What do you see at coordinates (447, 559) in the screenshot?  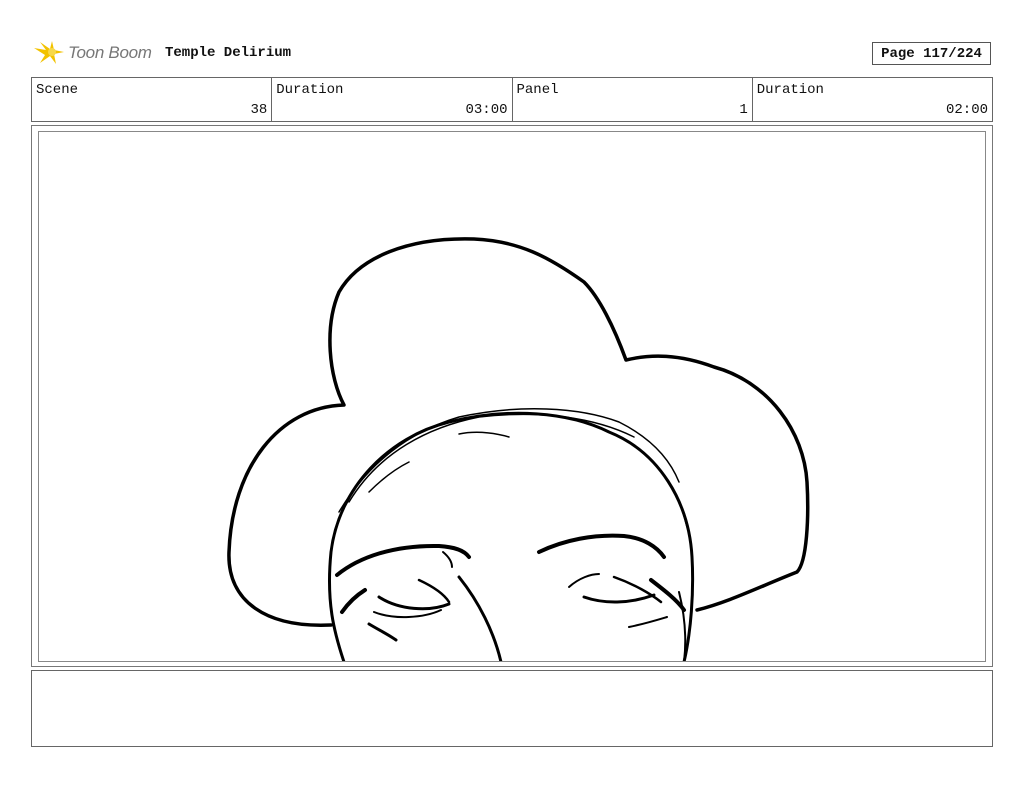 I see `left-eye-inner` at bounding box center [447, 559].